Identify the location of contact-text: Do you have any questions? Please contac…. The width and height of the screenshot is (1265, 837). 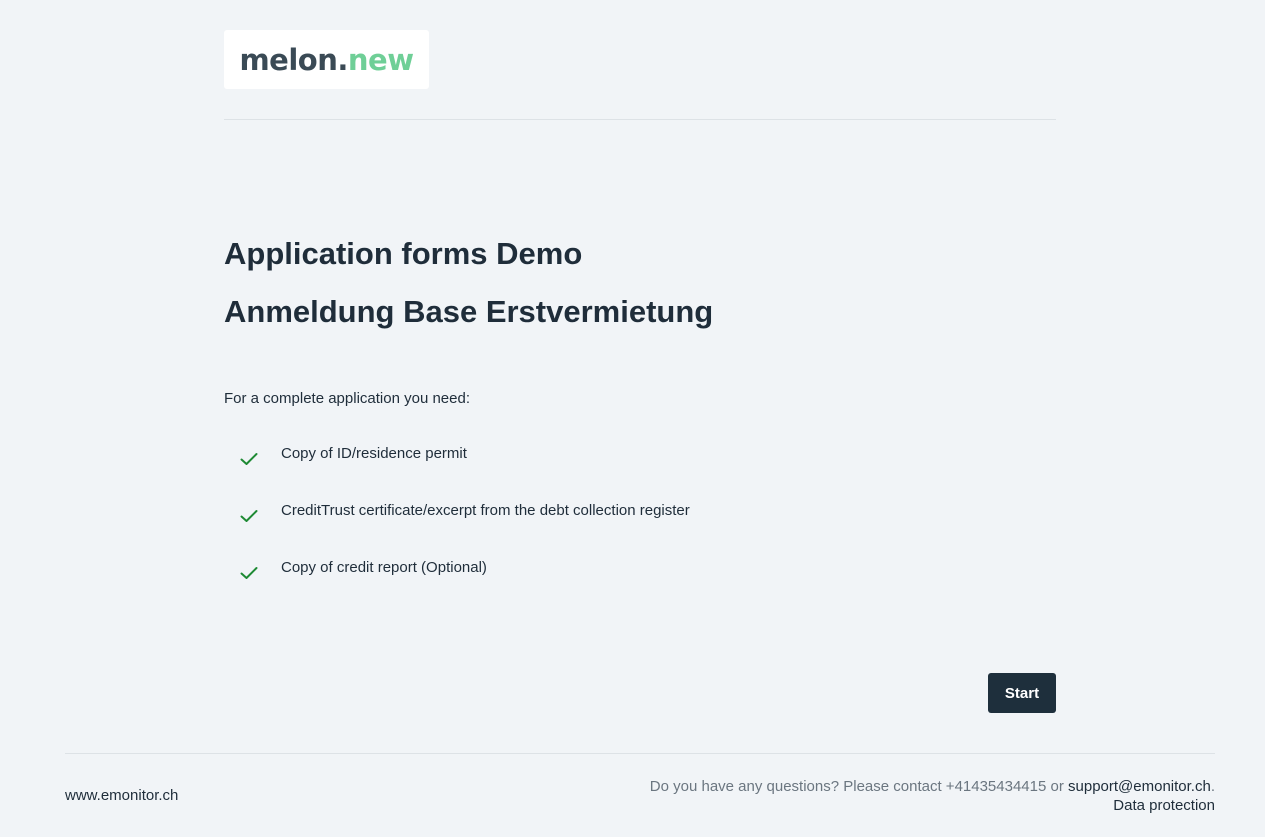
(859, 786).